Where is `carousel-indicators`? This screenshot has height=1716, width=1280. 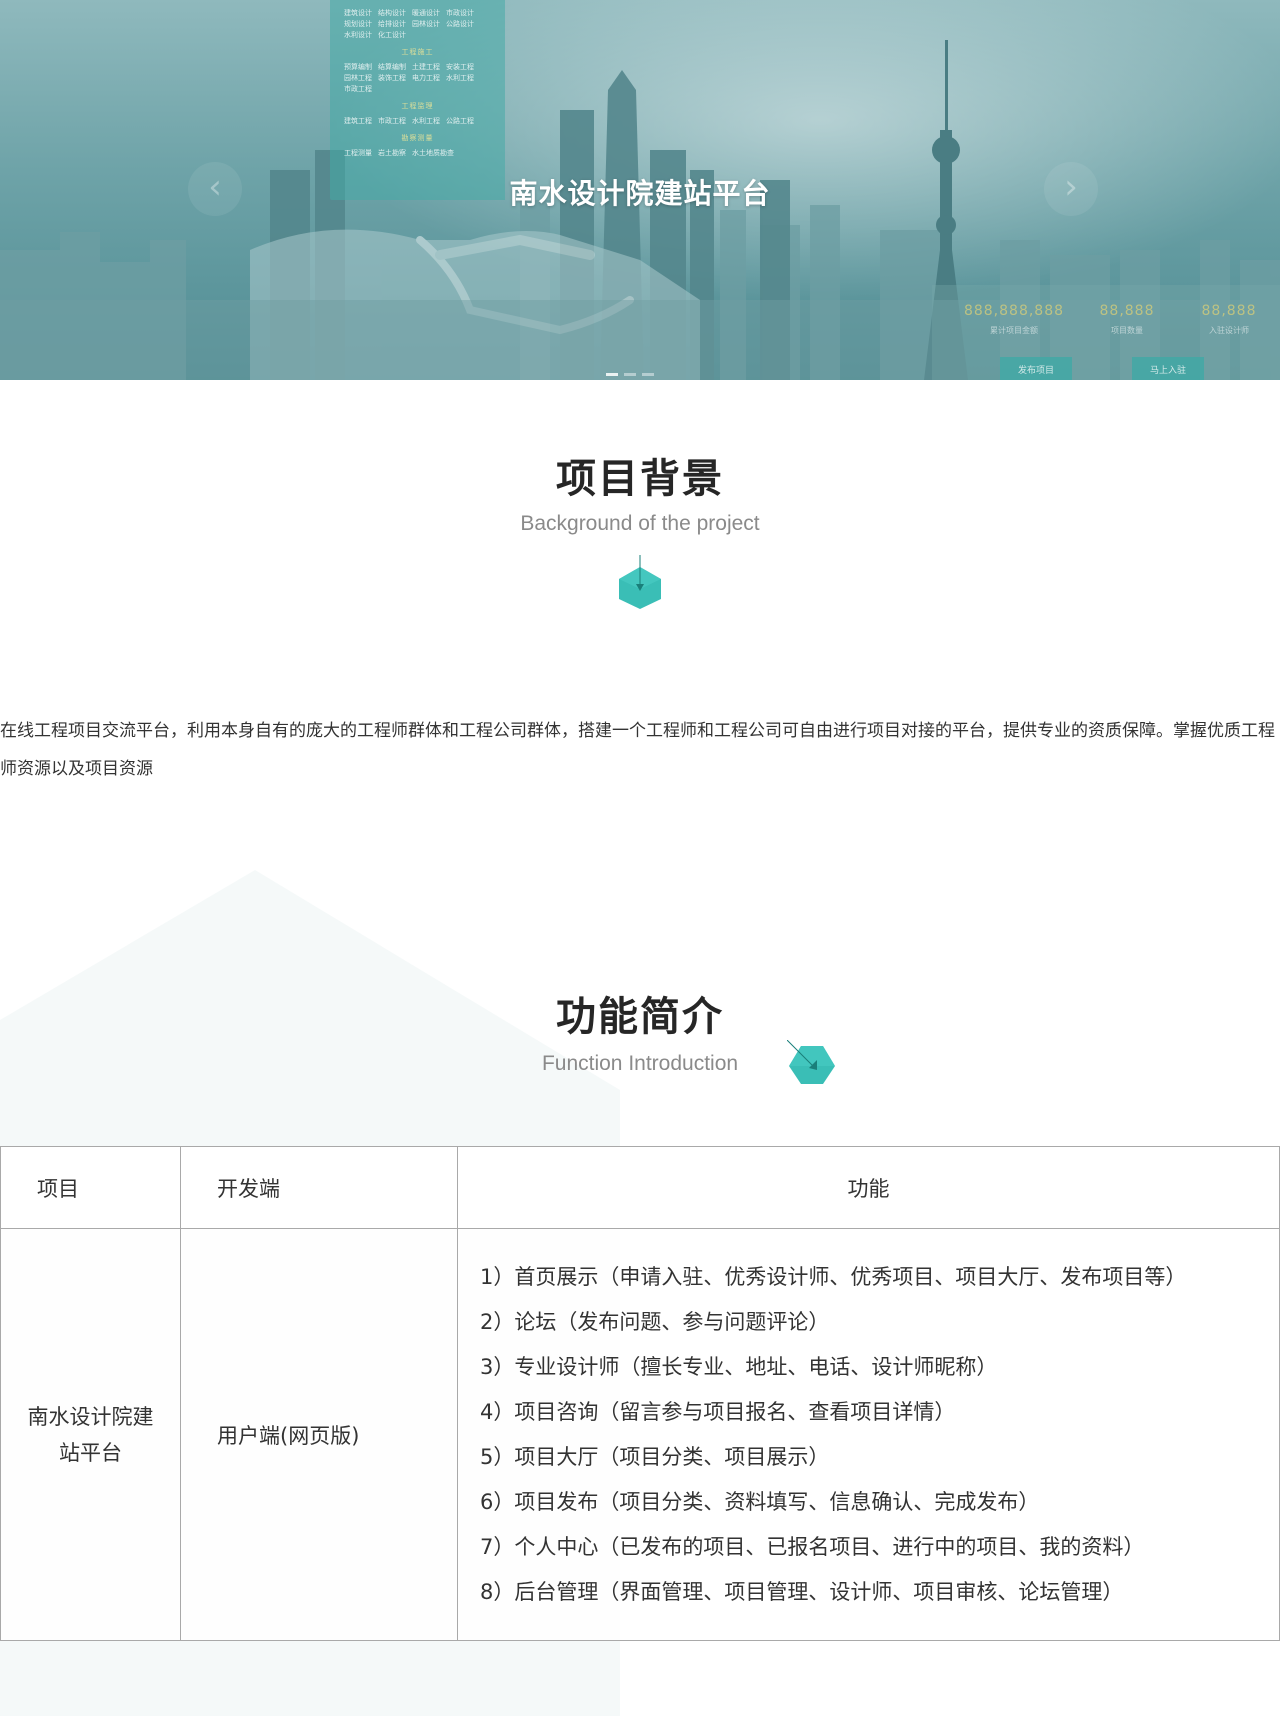
carousel-indicators is located at coordinates (630, 374).